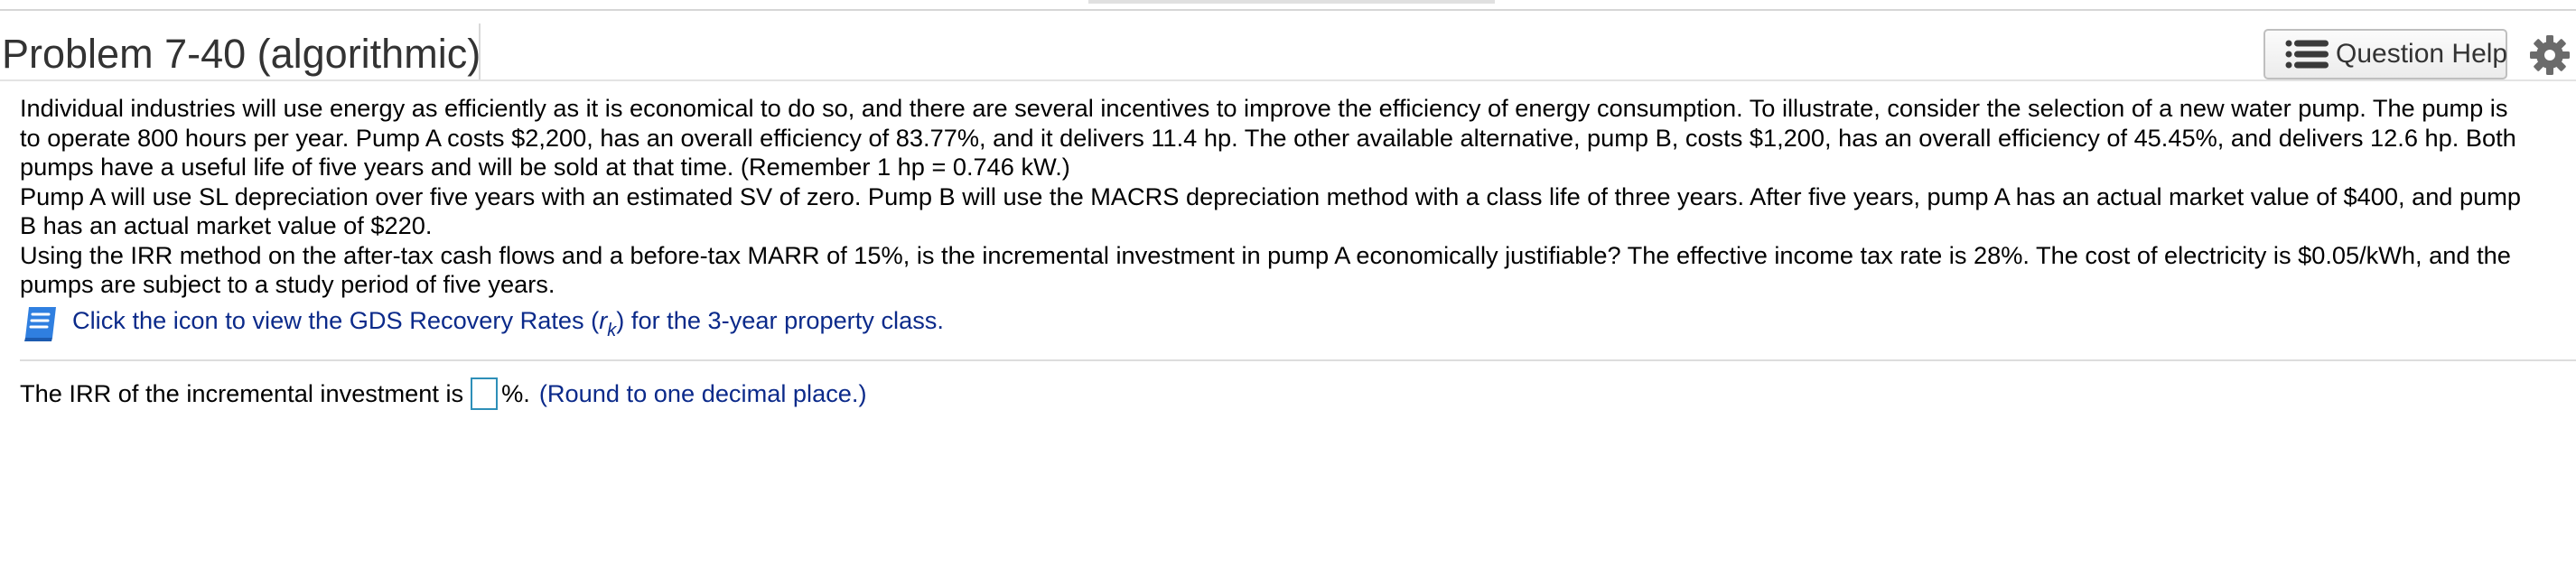 The height and width of the screenshot is (587, 2576). Describe the element at coordinates (1291, 2) in the screenshot. I see `top-tab-indicator` at that location.